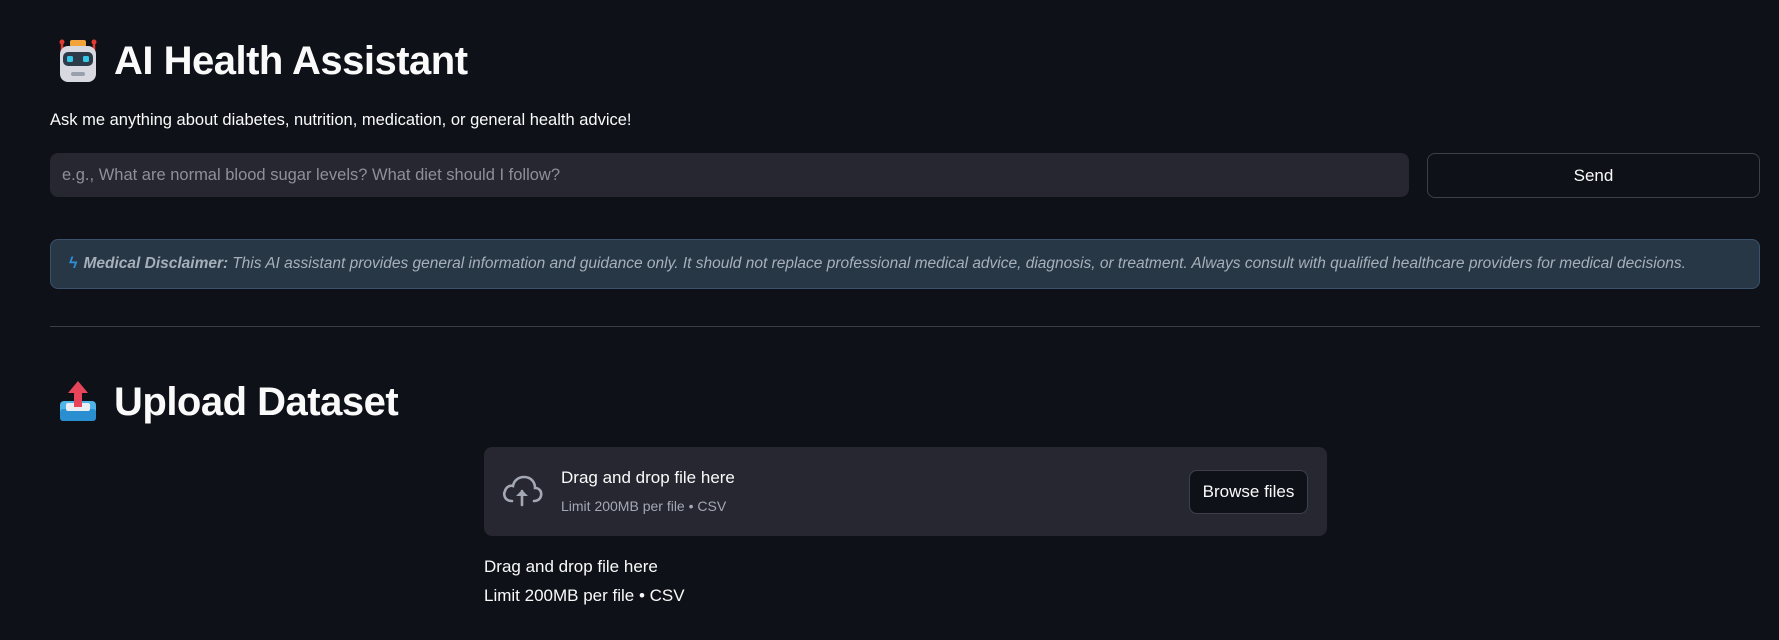  Describe the element at coordinates (78, 401) in the screenshot. I see `outbox-tray-icon` at that location.